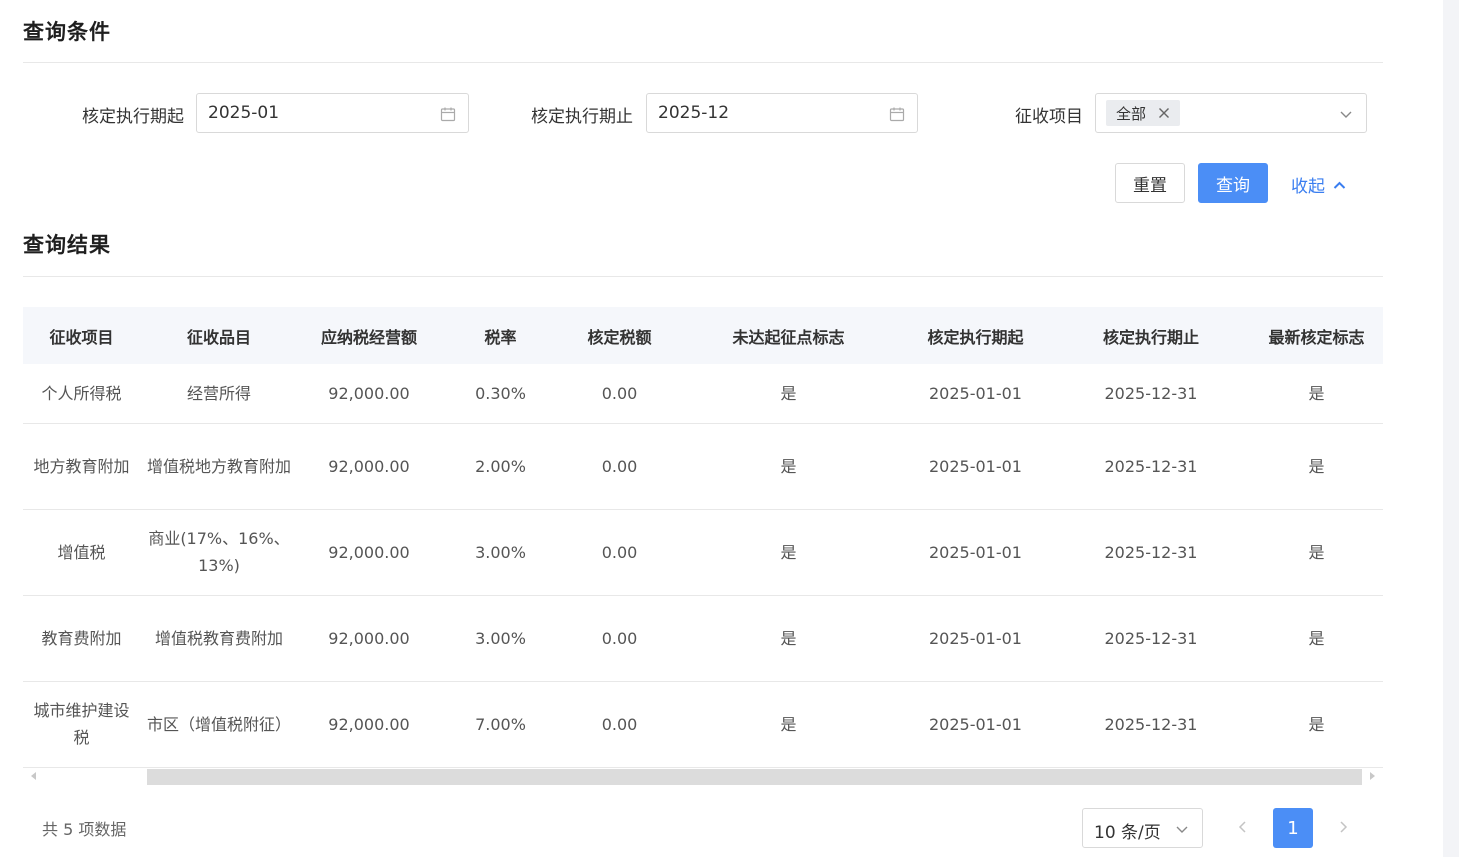 The height and width of the screenshot is (857, 1459). I want to click on prev-page-icon, so click(1243, 827).